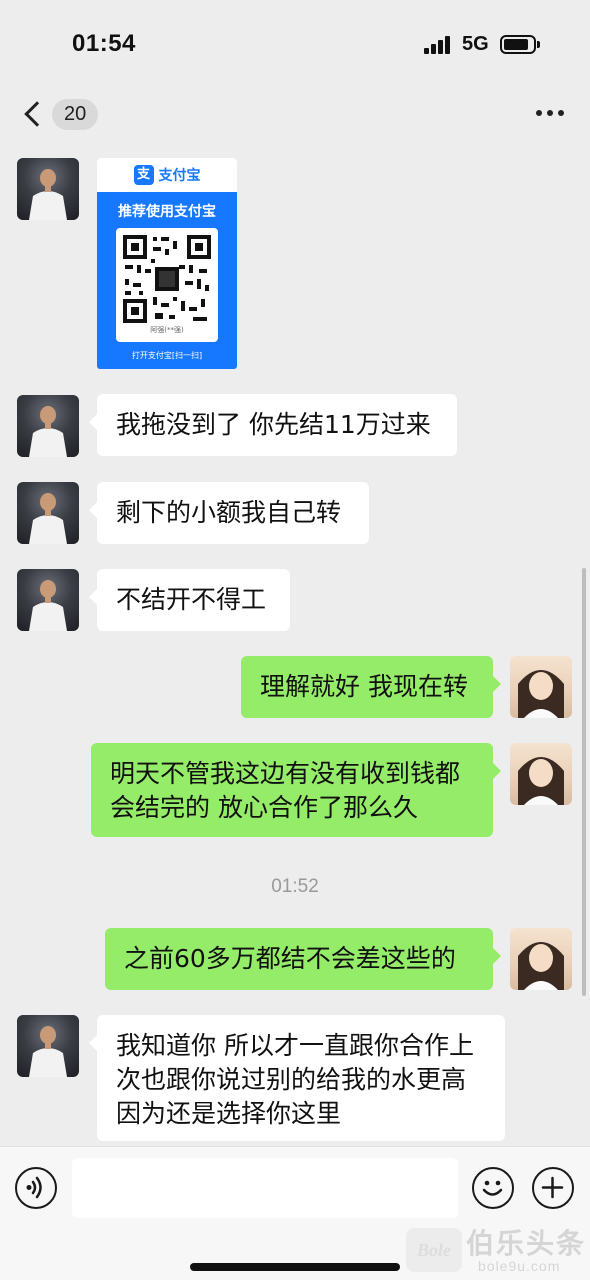 The height and width of the screenshot is (1280, 590). What do you see at coordinates (285, 773) in the screenshot?
I see `message-line: 明天不管我这边有没有收到钱都` at bounding box center [285, 773].